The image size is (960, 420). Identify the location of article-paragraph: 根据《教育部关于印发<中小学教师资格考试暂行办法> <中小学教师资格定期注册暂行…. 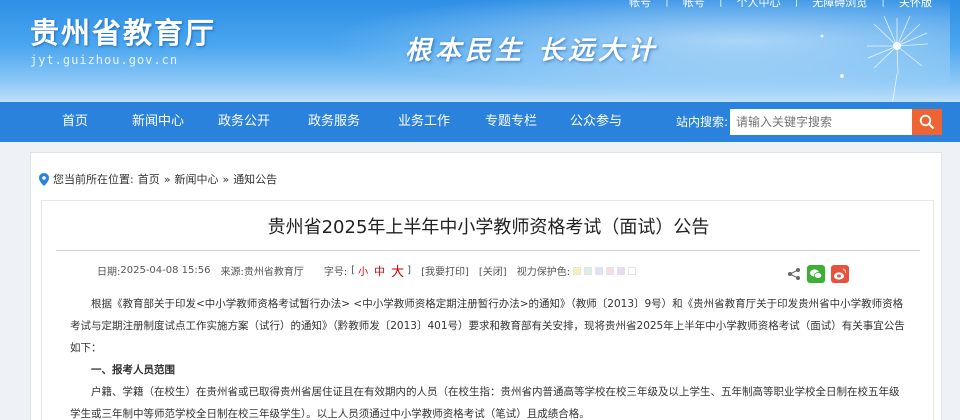
(487, 326).